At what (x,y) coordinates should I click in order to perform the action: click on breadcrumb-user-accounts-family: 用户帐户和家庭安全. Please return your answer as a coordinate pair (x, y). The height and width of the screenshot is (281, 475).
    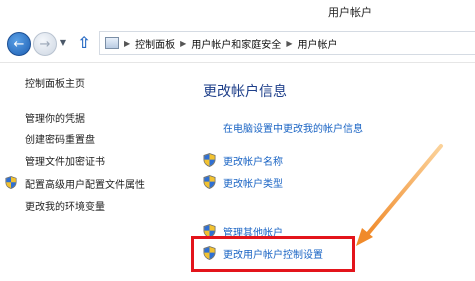
    Looking at the image, I should click on (236, 43).